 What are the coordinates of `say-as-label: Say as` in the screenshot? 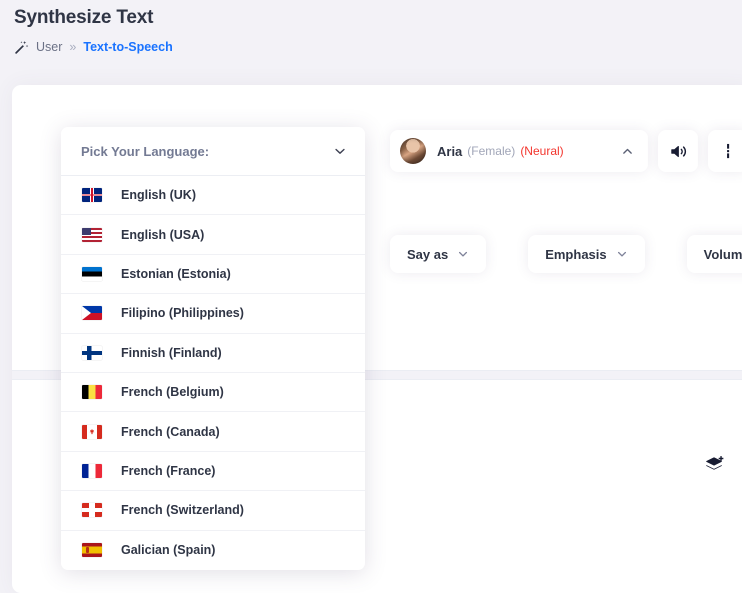 It's located at (428, 254).